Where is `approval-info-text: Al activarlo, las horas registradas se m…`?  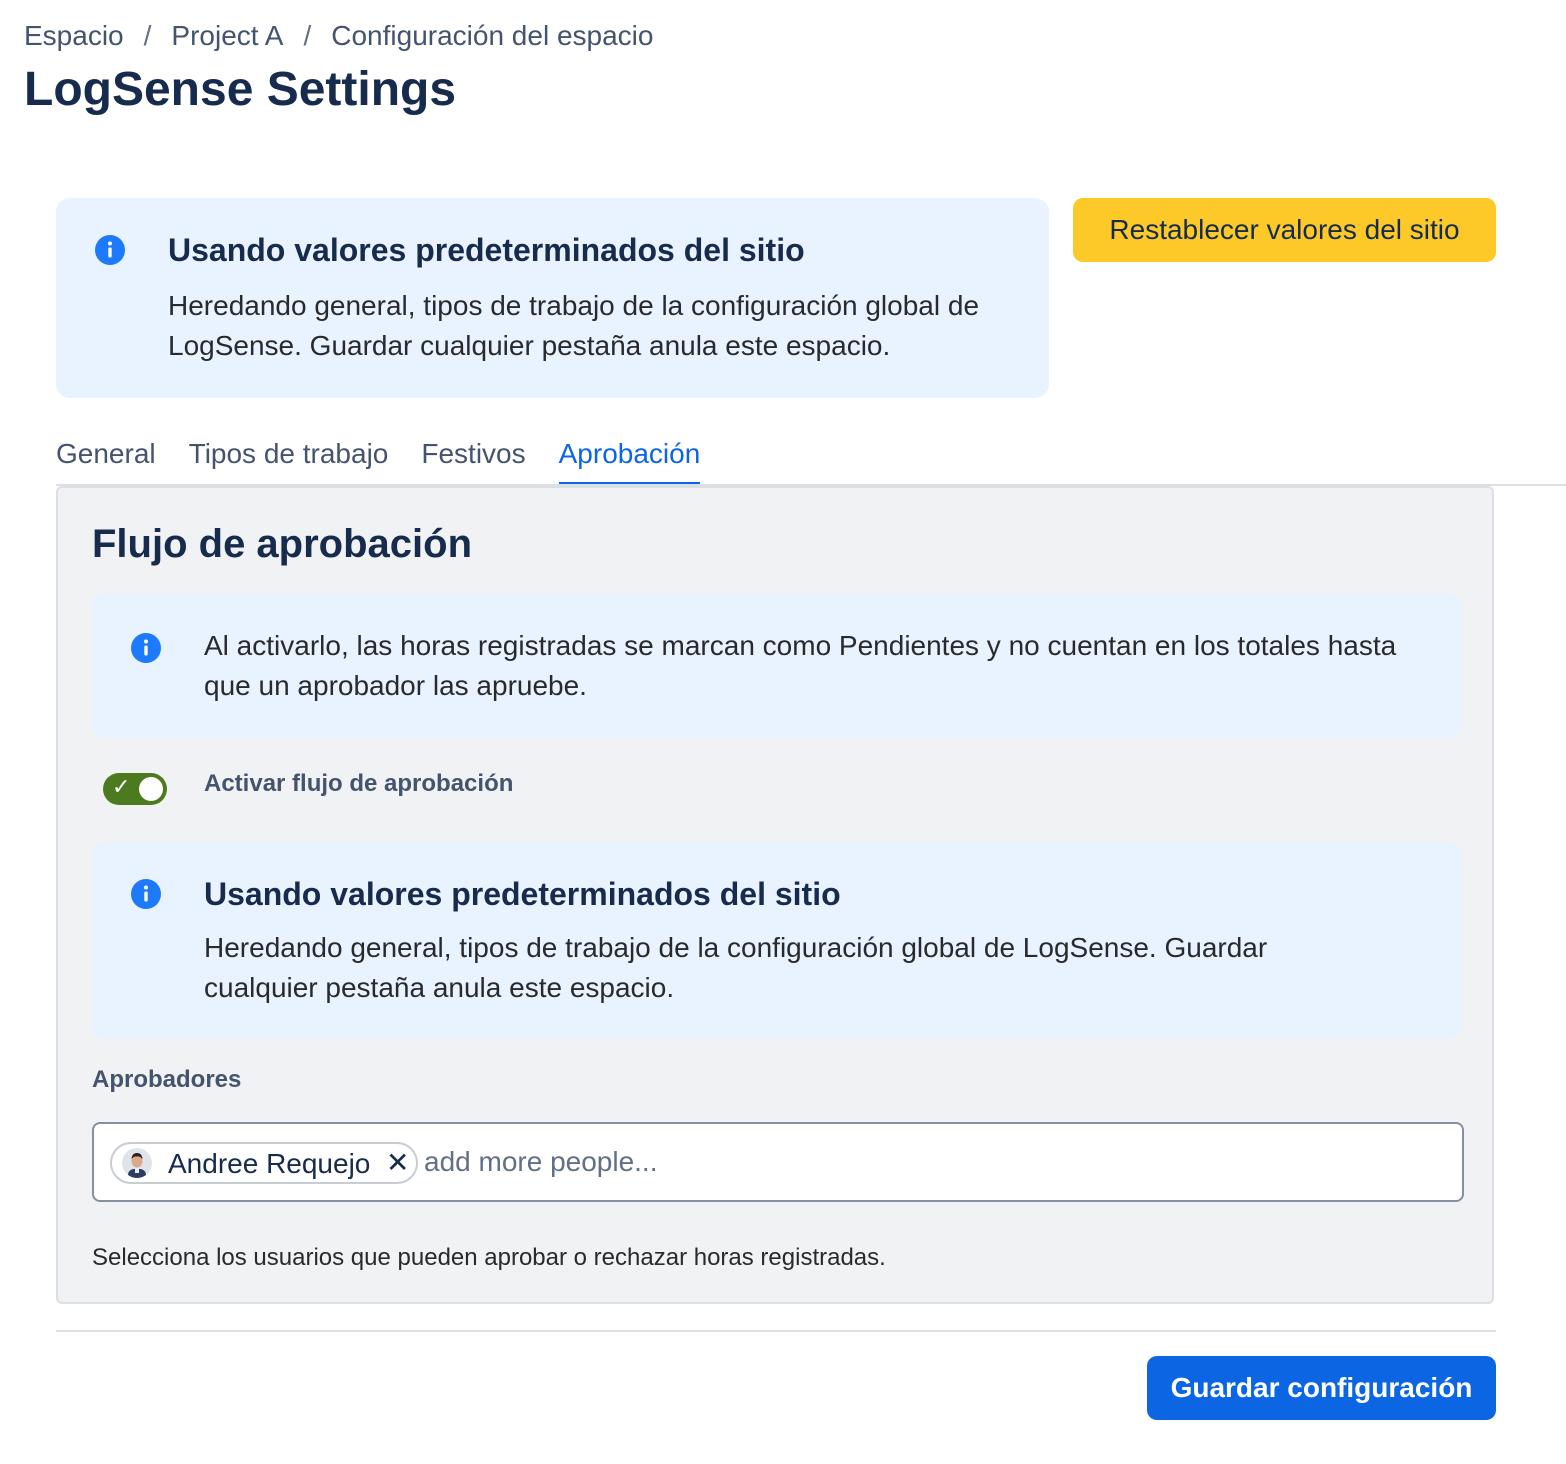
approval-info-text: Al activarlo, las horas registradas se m… is located at coordinates (800, 665).